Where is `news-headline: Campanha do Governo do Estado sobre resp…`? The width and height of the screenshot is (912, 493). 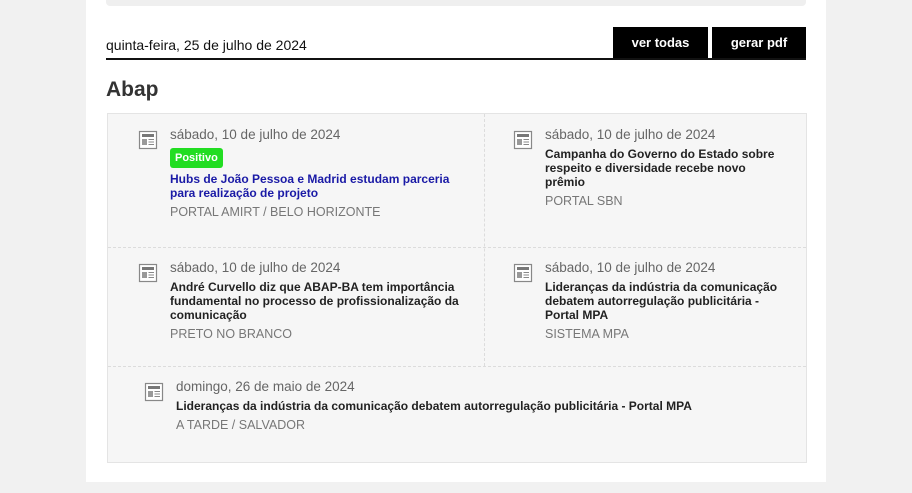 news-headline: Campanha do Governo do Estado sobre resp… is located at coordinates (665, 168).